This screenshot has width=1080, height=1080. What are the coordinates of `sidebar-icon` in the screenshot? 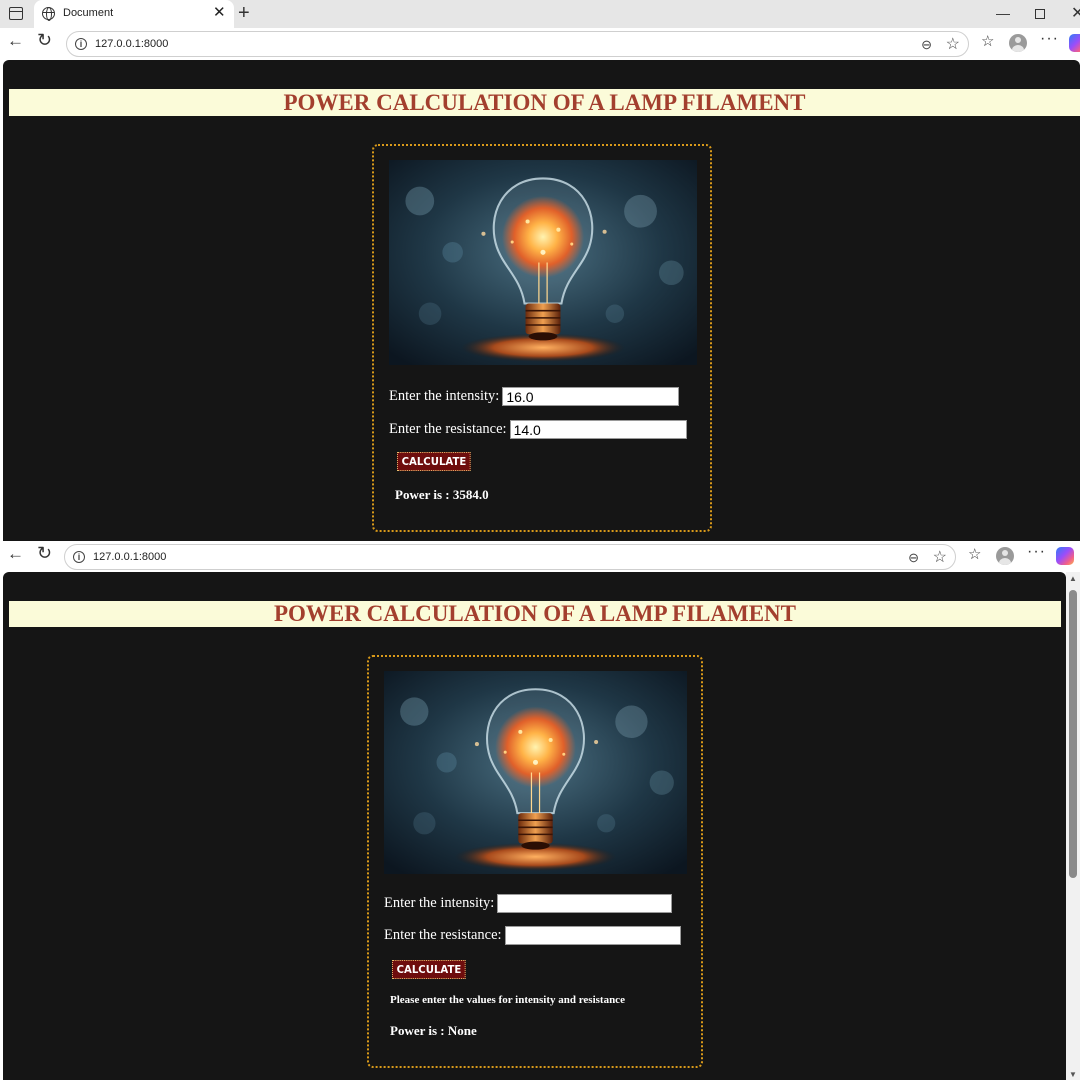 It's located at (16, 13).